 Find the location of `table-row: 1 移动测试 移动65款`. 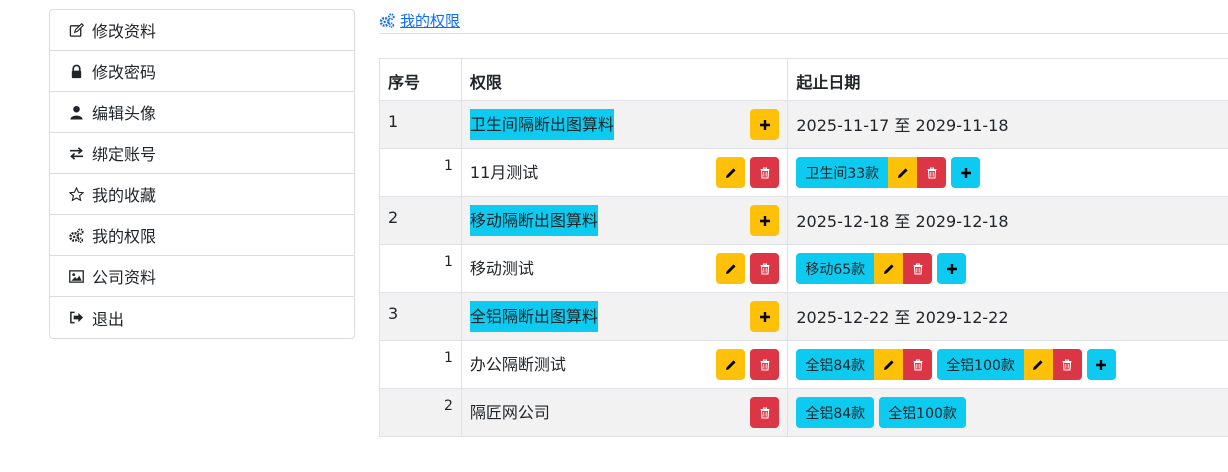

table-row: 1 移动测试 移动65款 is located at coordinates (803, 268).